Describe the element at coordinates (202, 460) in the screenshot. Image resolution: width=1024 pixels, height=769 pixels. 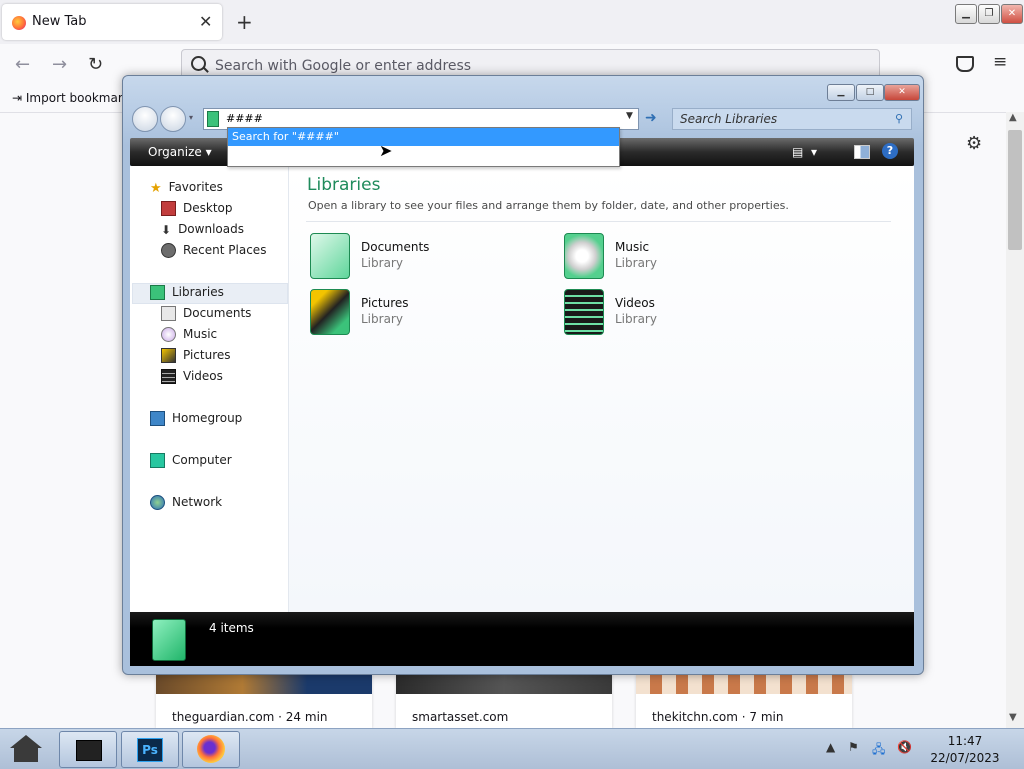
I see `nav-computer-label: Computer` at that location.